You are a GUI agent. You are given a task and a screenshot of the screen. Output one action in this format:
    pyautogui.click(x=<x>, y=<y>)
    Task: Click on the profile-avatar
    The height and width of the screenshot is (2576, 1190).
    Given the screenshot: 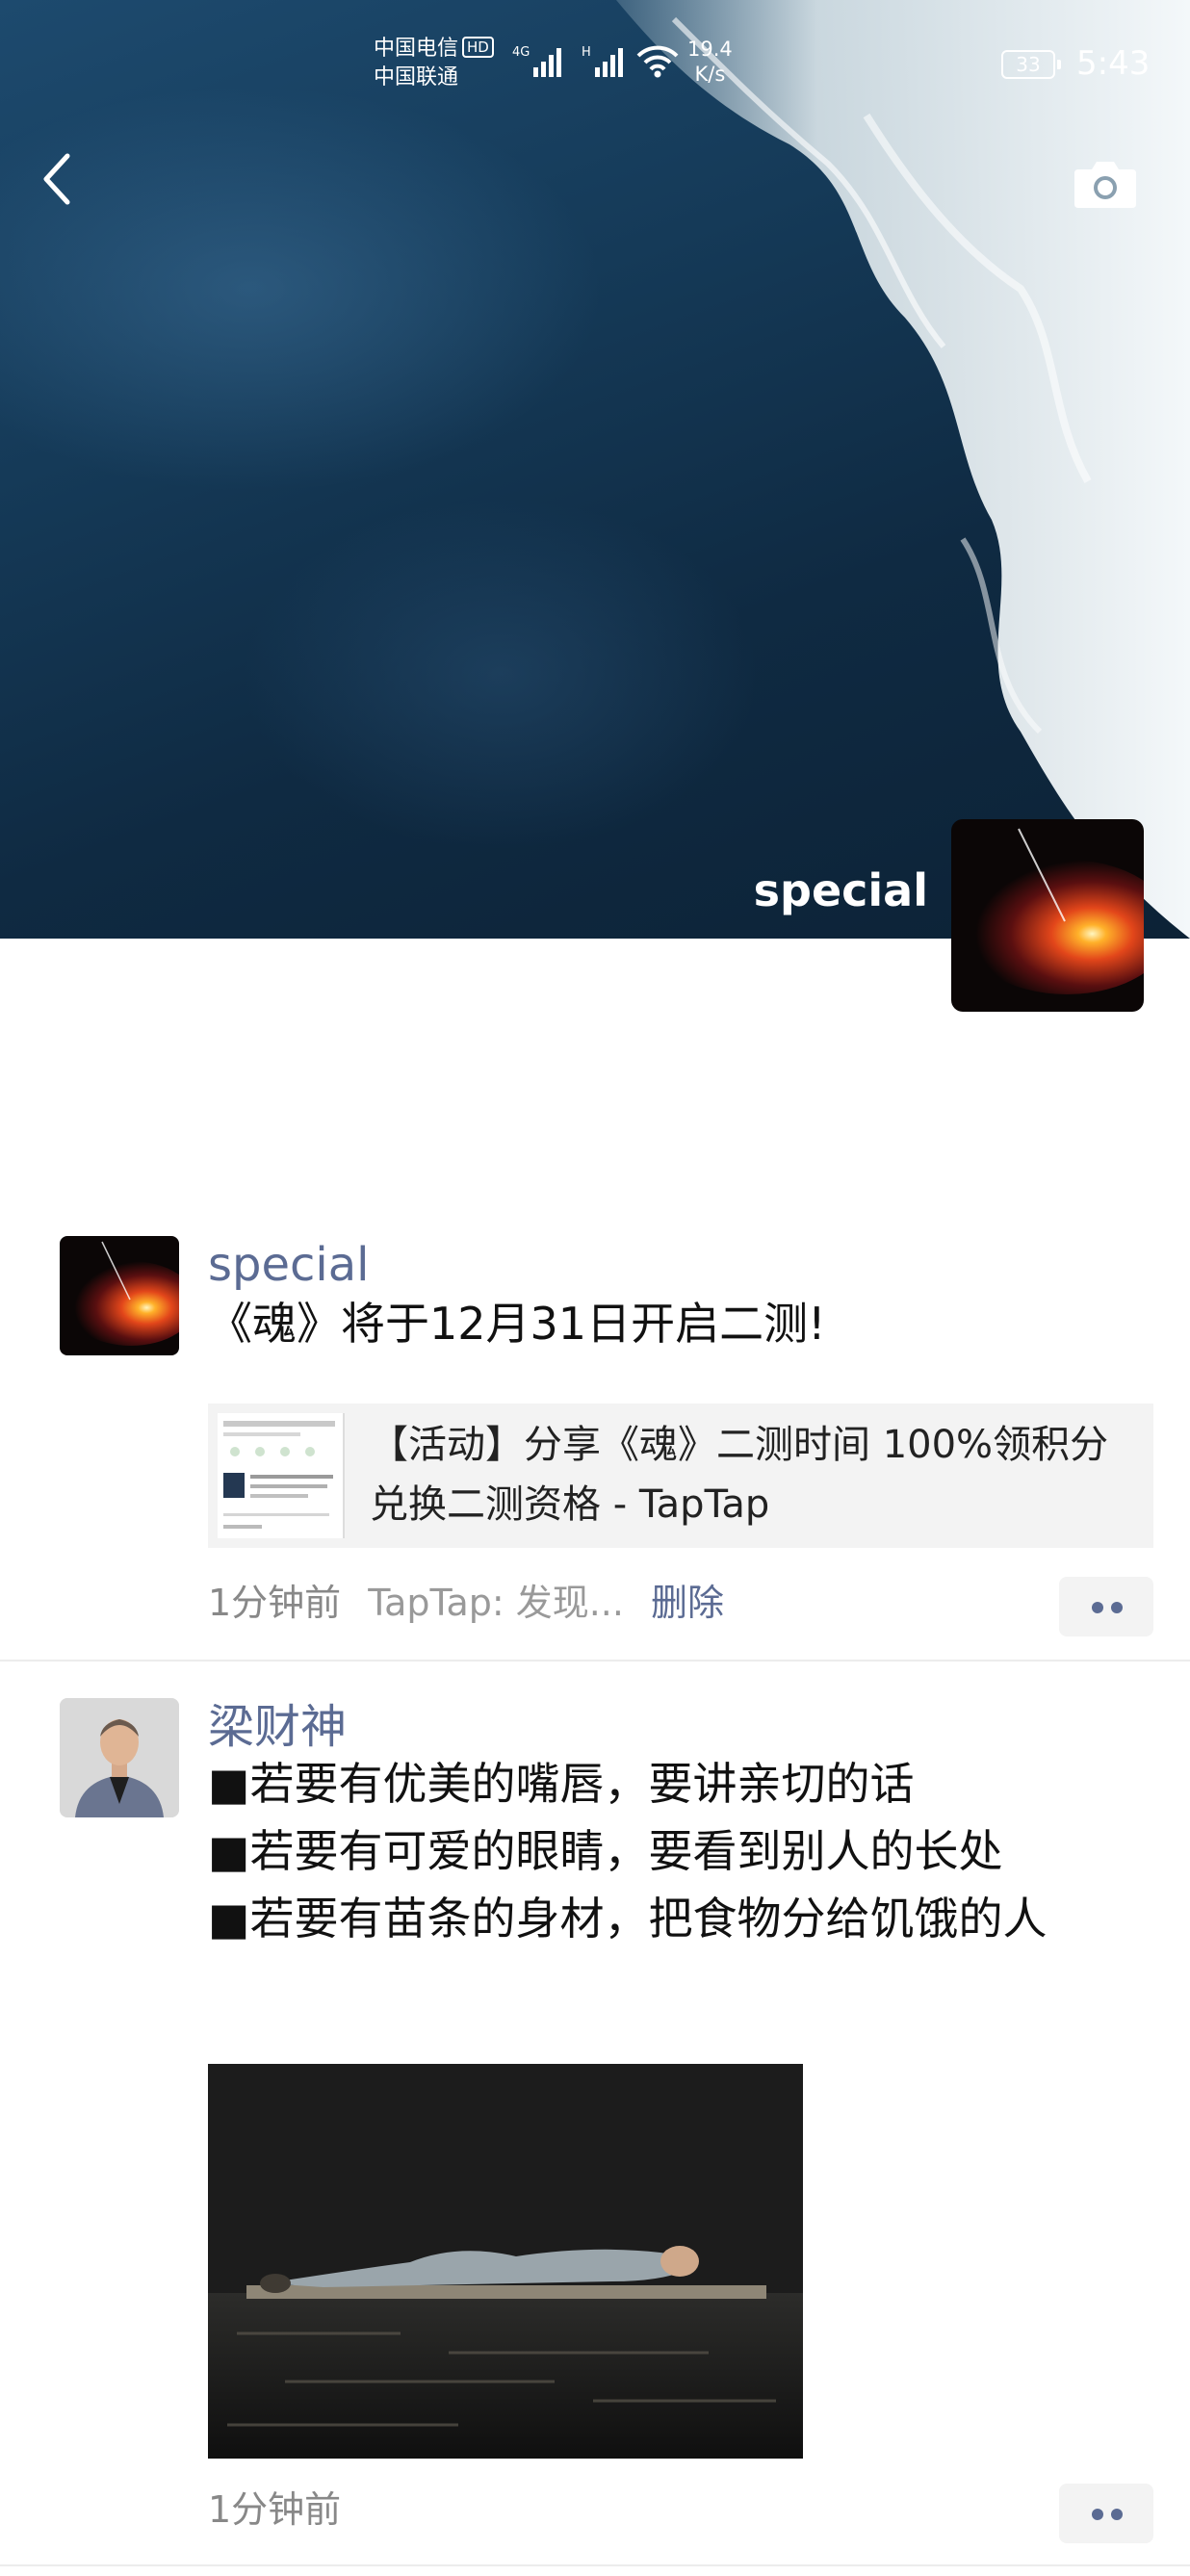 What is the action you would take?
    pyautogui.click(x=1047, y=916)
    